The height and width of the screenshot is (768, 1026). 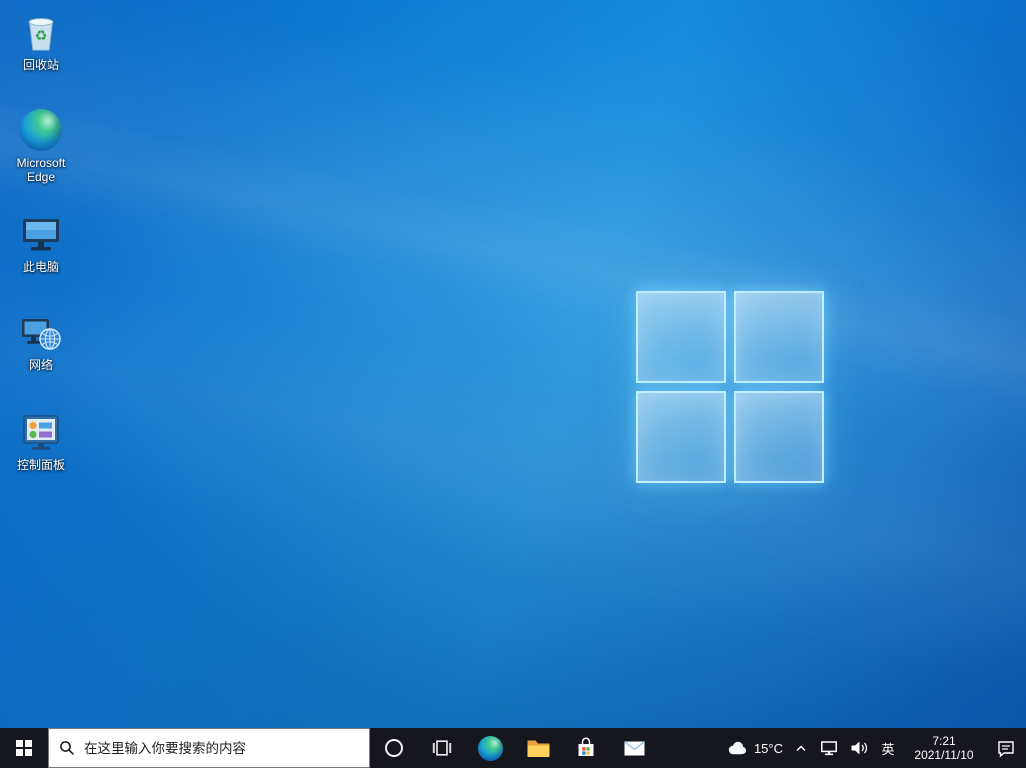 I want to click on clock-tray-button: 7:21 2021/11/10, so click(x=944, y=748).